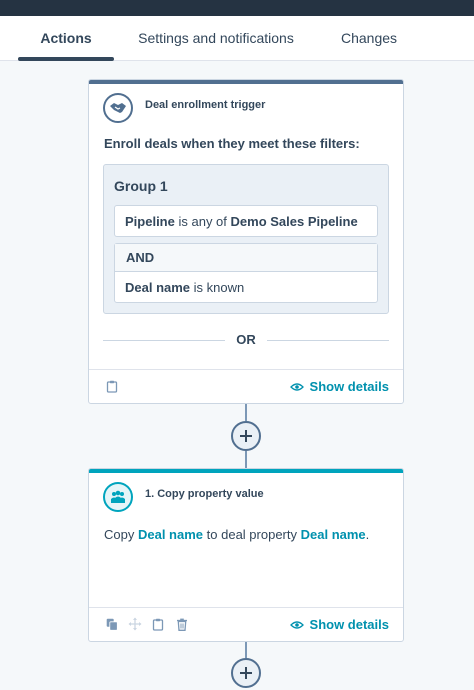 This screenshot has height=690, width=474. What do you see at coordinates (140, 257) in the screenshot?
I see `and-label: AND` at bounding box center [140, 257].